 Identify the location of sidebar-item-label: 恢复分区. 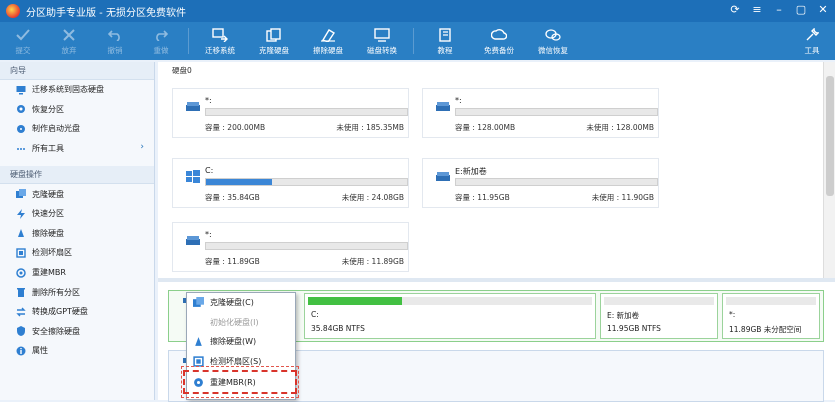
(48, 109).